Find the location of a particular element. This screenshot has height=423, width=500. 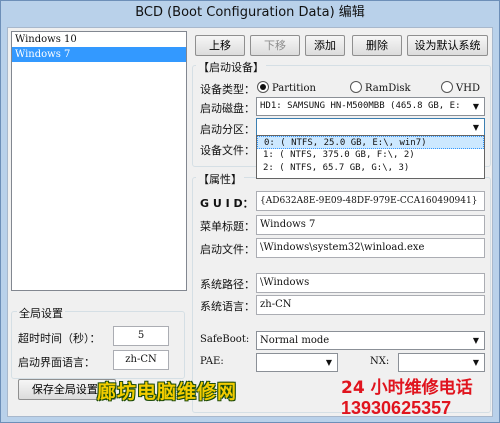

ui-lang-label: 启动界面语言： is located at coordinates (56, 362).